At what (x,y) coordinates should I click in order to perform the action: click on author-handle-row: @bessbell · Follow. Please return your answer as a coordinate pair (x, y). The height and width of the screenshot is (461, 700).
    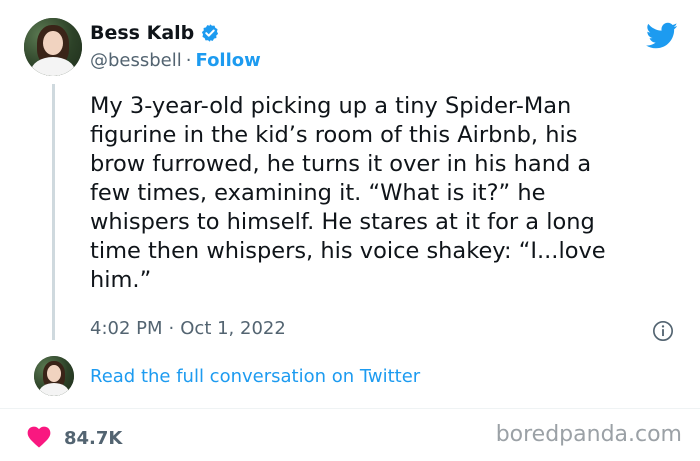
    Looking at the image, I should click on (175, 60).